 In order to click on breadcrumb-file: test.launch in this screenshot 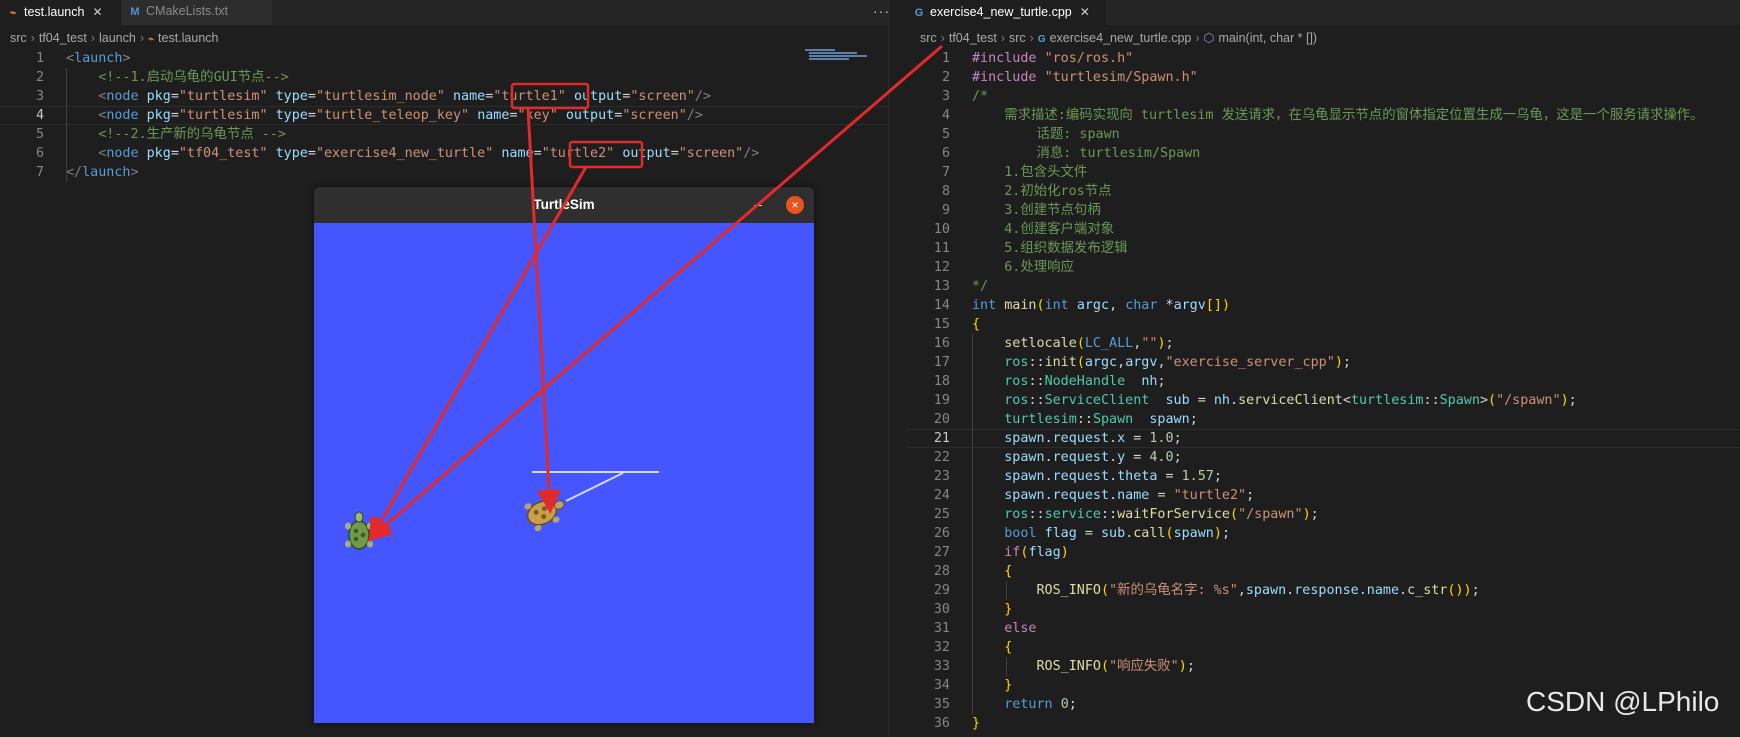, I will do `click(188, 38)`.